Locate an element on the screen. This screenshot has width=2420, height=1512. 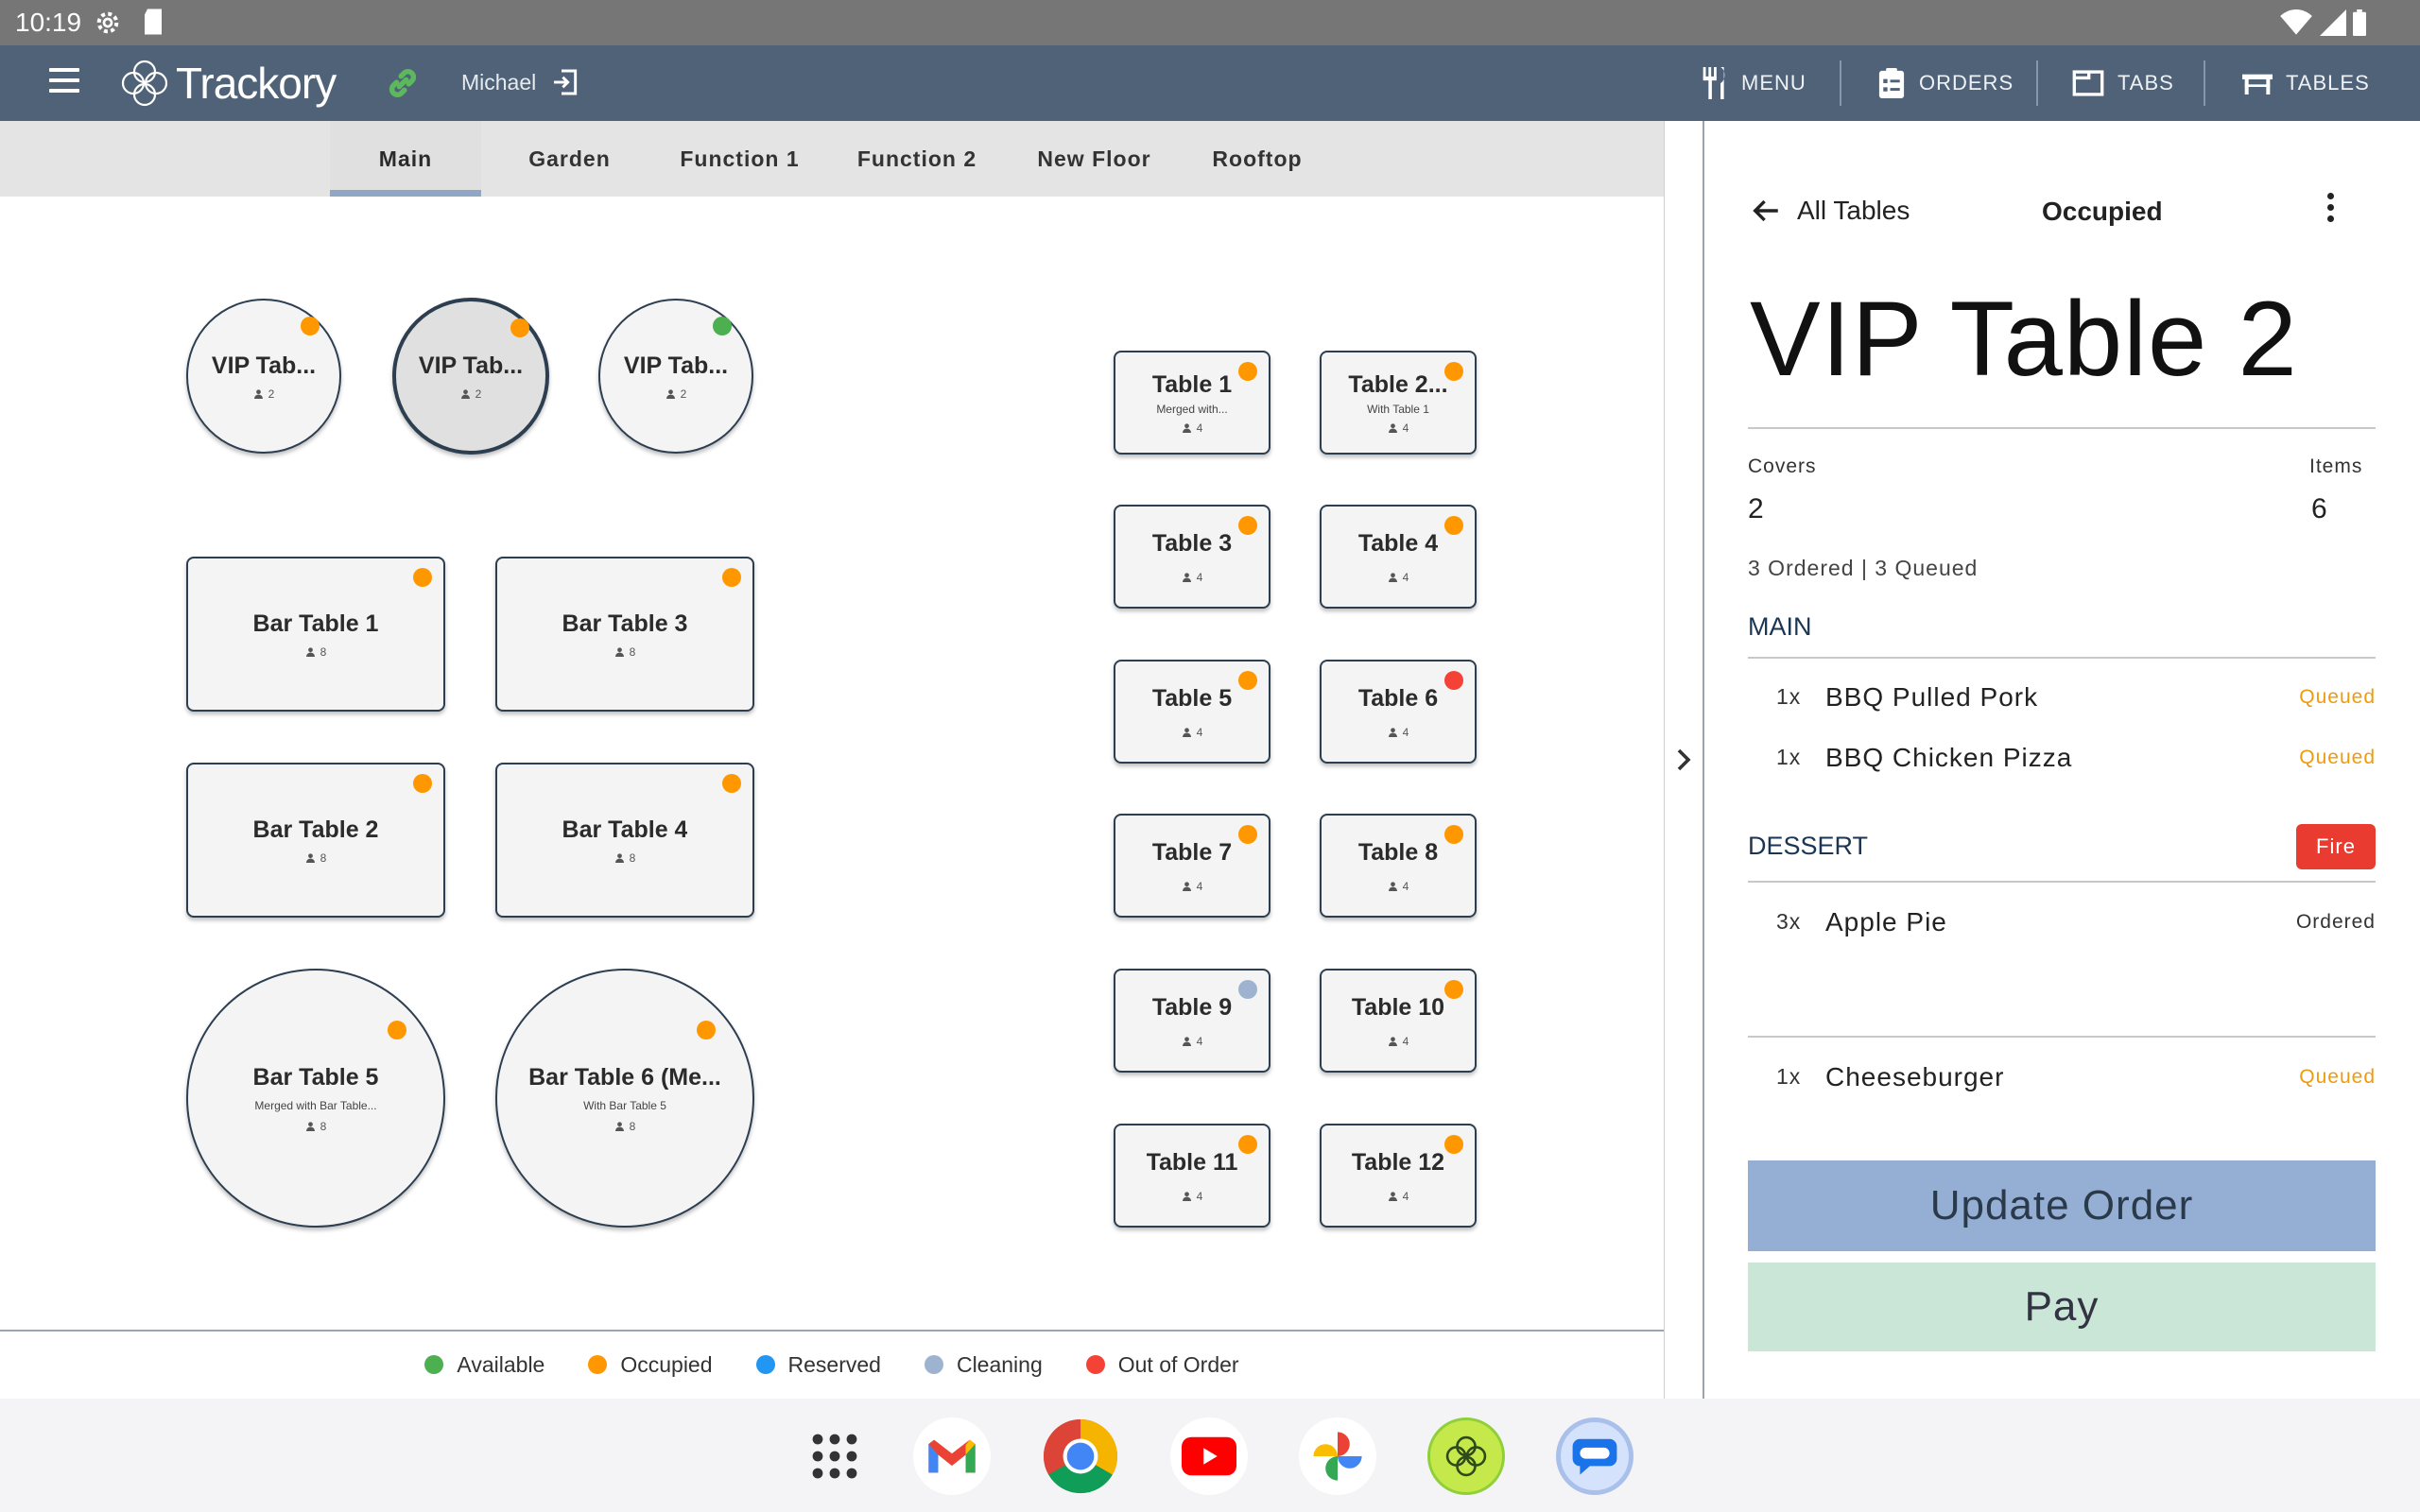
table-vip-1: VIP Tab... 2 is located at coordinates (263, 376).